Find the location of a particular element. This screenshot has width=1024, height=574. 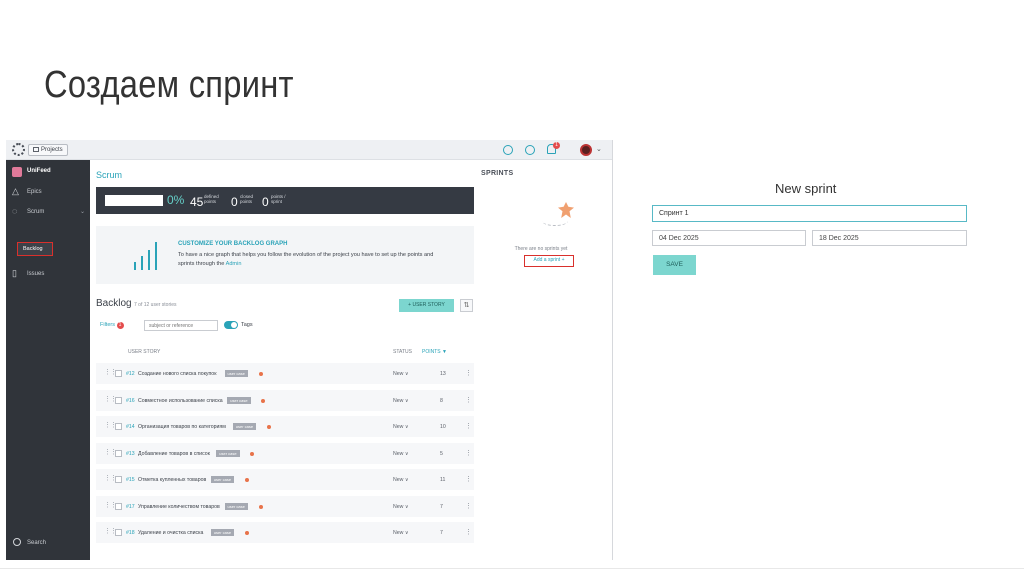

sprint-end-date-input is located at coordinates (889, 238).